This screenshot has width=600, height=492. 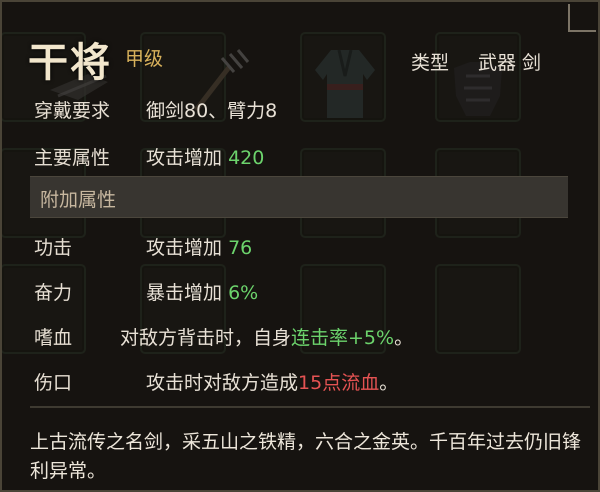 What do you see at coordinates (53, 383) in the screenshot?
I see `extra-attribute-label: 伤口` at bounding box center [53, 383].